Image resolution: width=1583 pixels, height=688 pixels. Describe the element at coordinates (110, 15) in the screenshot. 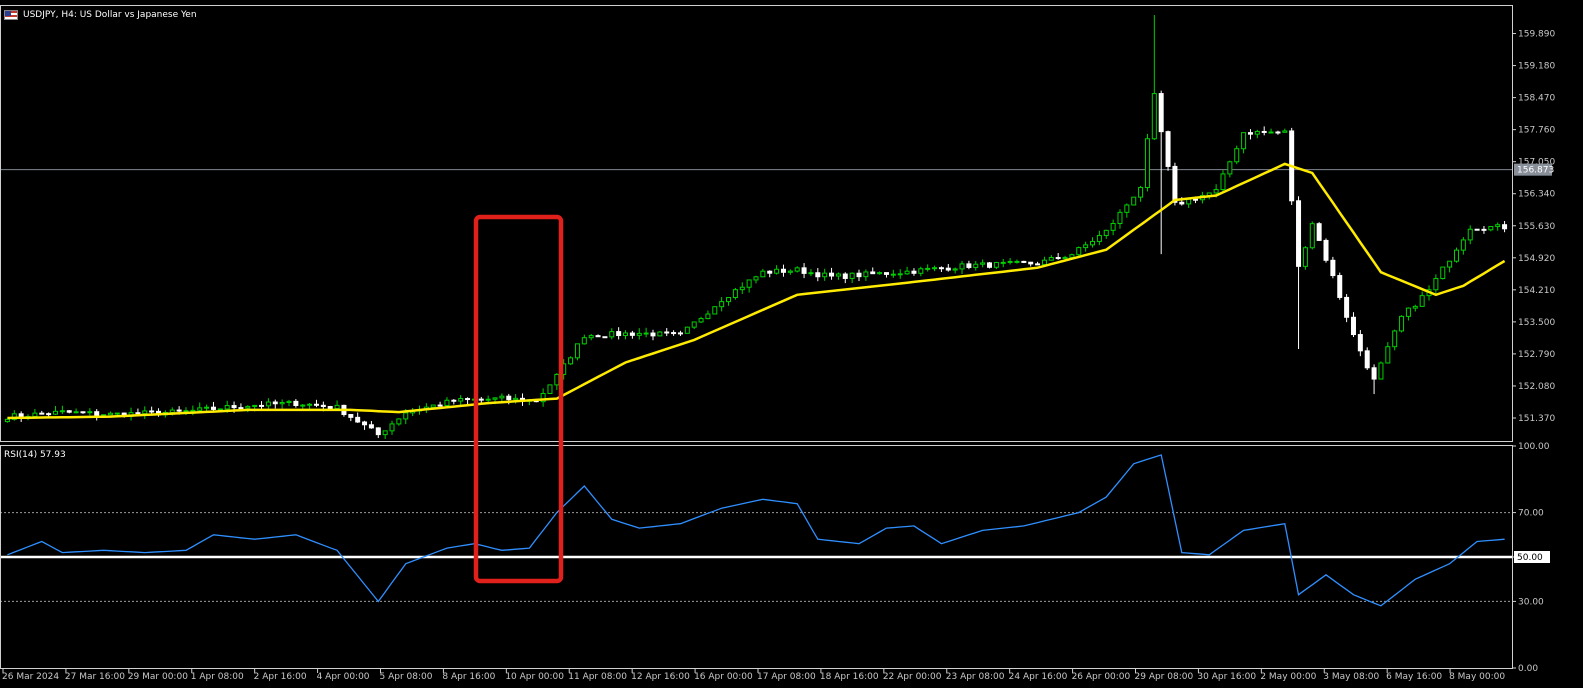

I see `symbol-label: USDJPY, H4: US Dollar vs Japanese Yen` at that location.